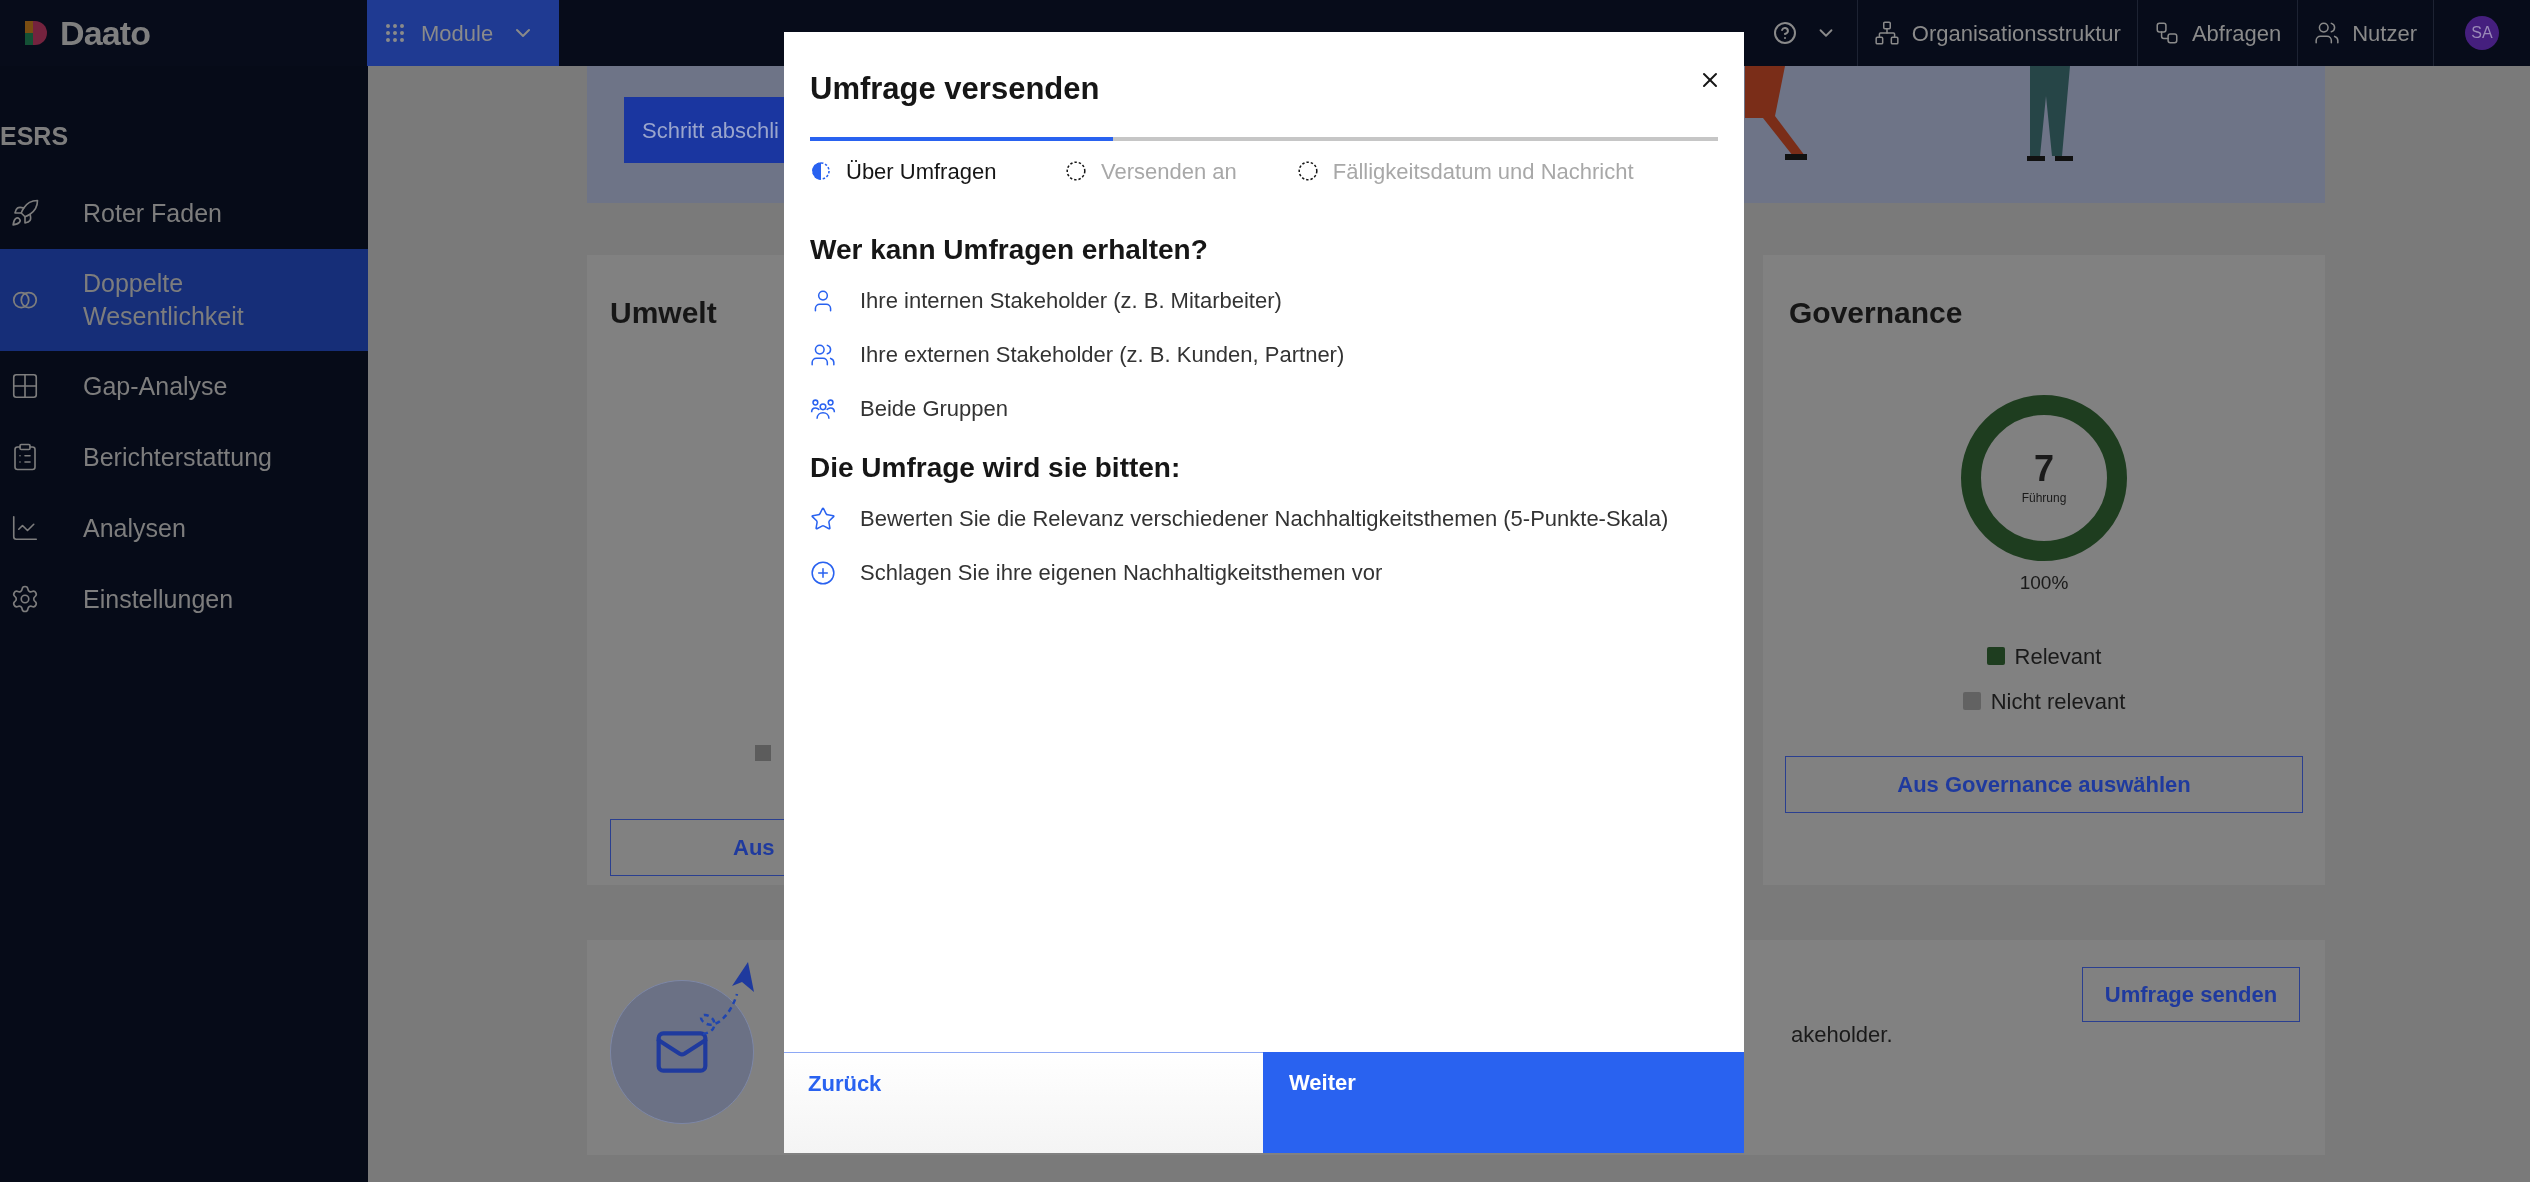 The width and height of the screenshot is (2530, 1182). I want to click on list-item-text: Beide Gruppen, so click(934, 408).